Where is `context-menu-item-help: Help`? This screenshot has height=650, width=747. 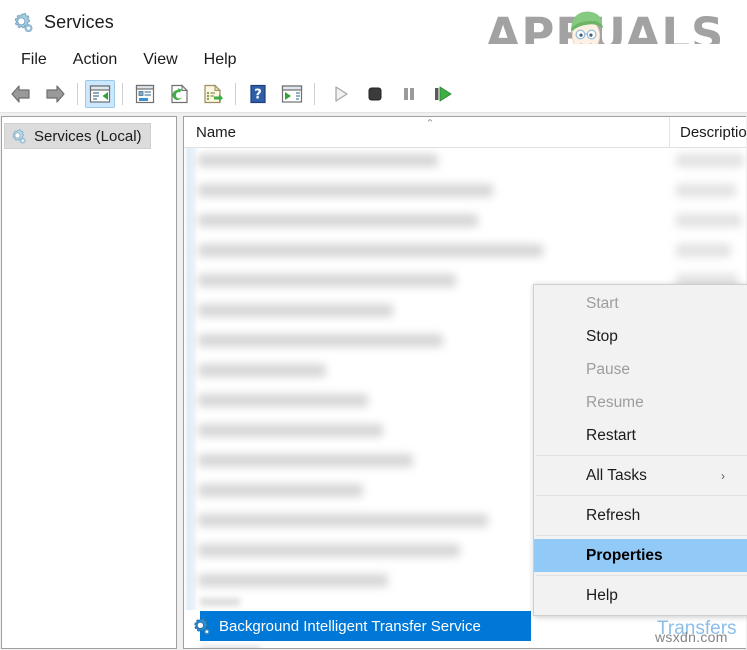 context-menu-item-help: Help is located at coordinates (640, 595).